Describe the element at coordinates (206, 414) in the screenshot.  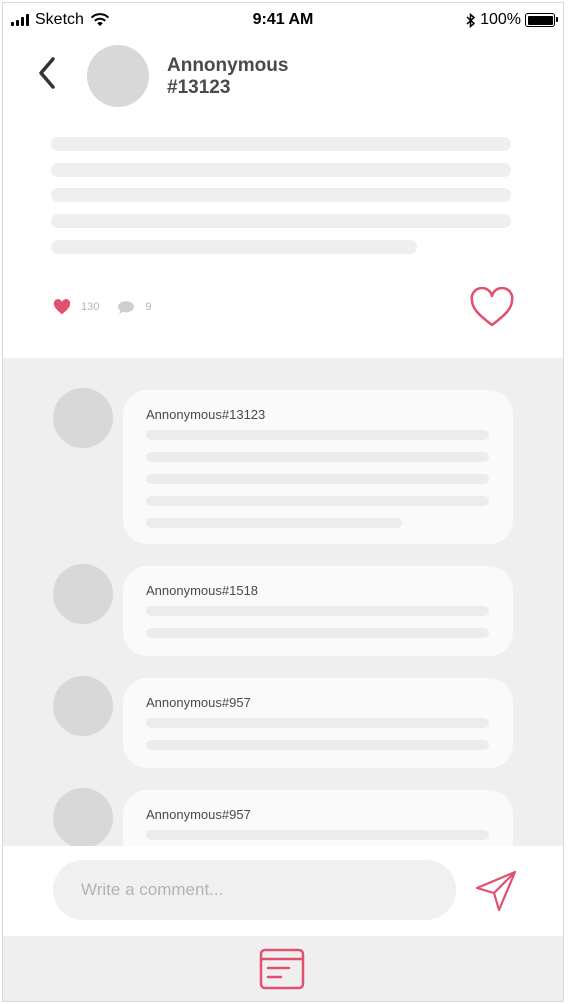
I see `comment-author: Annonymous#13123` at that location.